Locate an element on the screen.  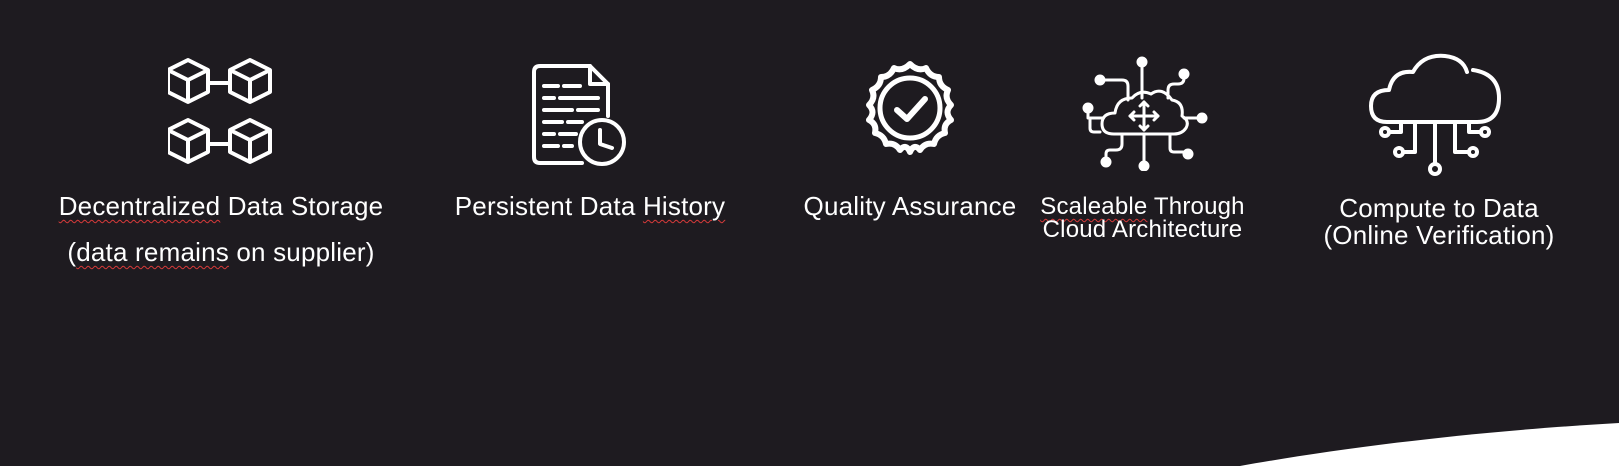
feature-compute-to-data: Compute to Data (Online Verification) is located at coordinates (1459, 150).